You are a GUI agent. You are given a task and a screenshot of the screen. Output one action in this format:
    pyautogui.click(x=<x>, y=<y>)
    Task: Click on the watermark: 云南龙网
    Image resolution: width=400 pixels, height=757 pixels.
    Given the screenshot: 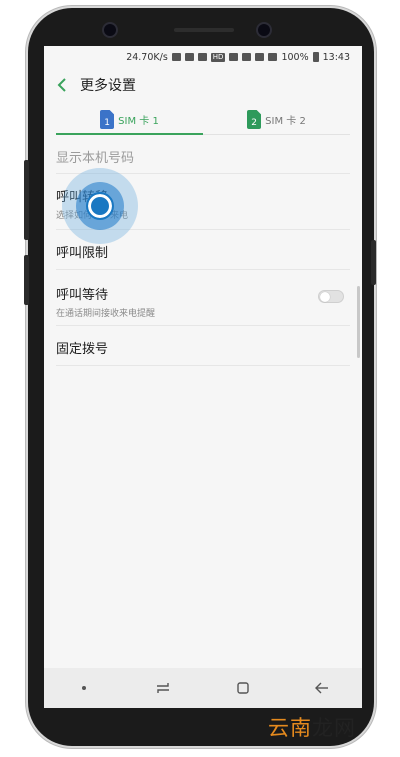 What is the action you would take?
    pyautogui.click(x=312, y=727)
    